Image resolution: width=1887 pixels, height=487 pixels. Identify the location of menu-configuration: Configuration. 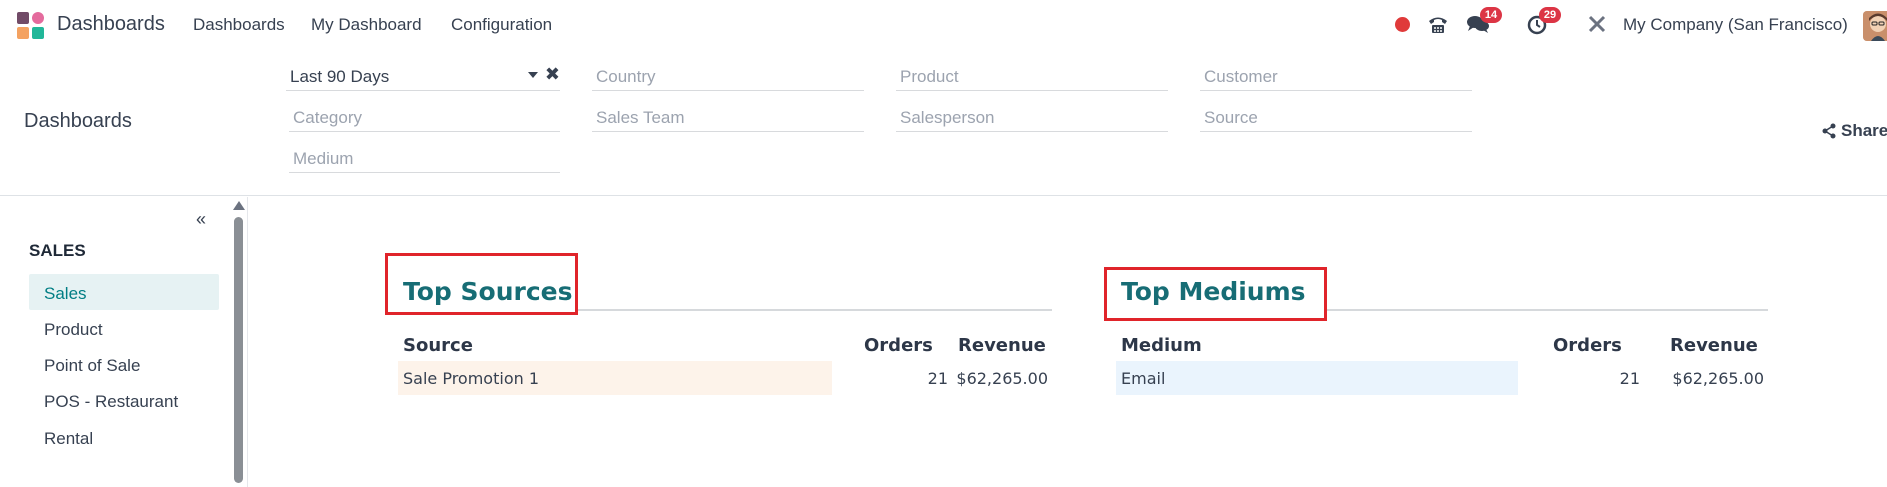
(501, 25).